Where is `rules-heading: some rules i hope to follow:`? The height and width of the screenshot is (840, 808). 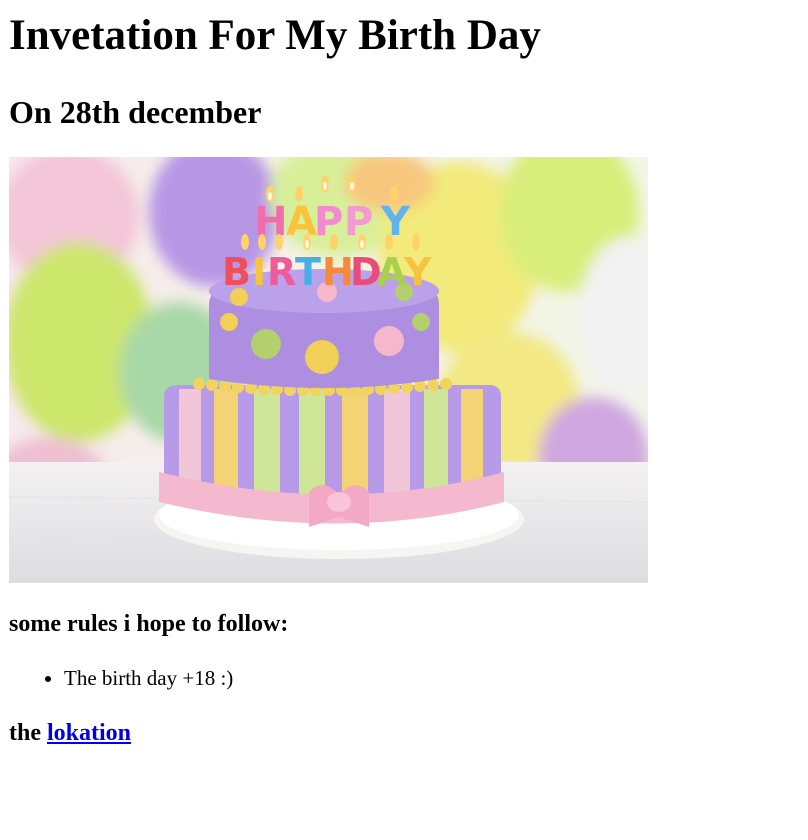
rules-heading: some rules i hope to follow: is located at coordinates (149, 624).